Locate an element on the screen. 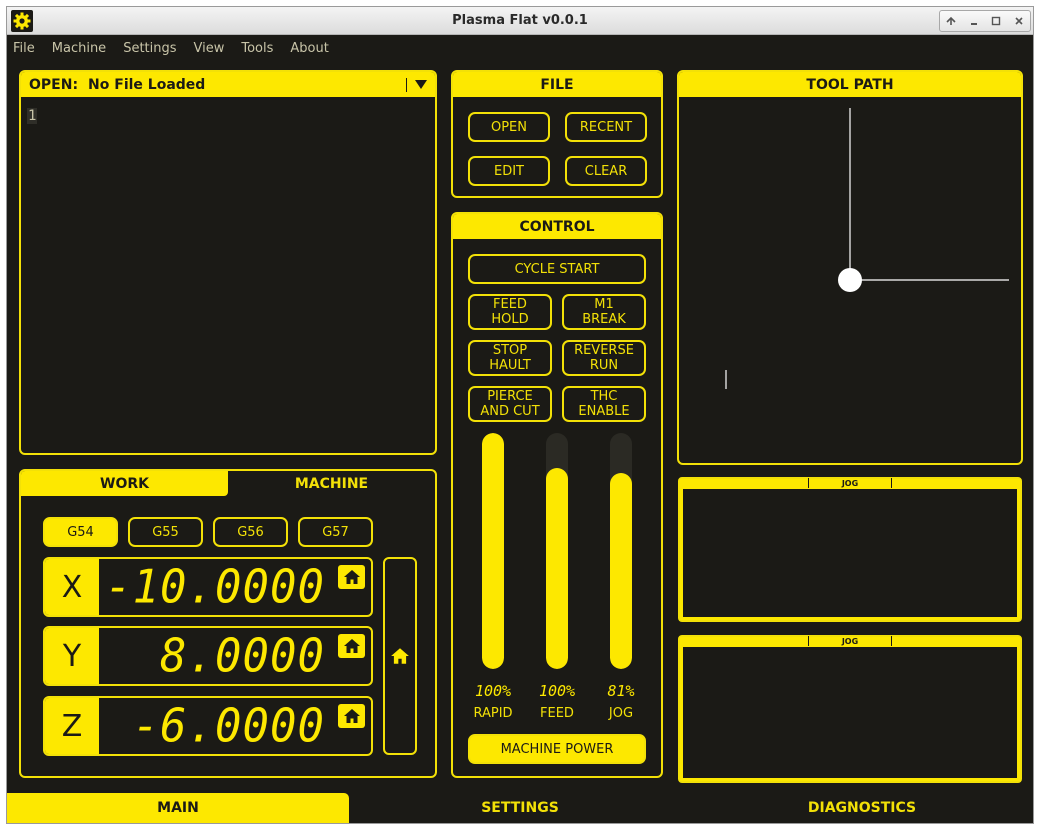 Image resolution: width=1044 pixels, height=832 pixels. menu-view: View is located at coordinates (209, 48).